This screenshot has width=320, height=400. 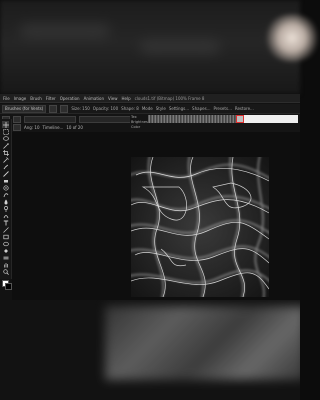 What do you see at coordinates (5, 180) in the screenshot?
I see `eraser-icon` at bounding box center [5, 180].